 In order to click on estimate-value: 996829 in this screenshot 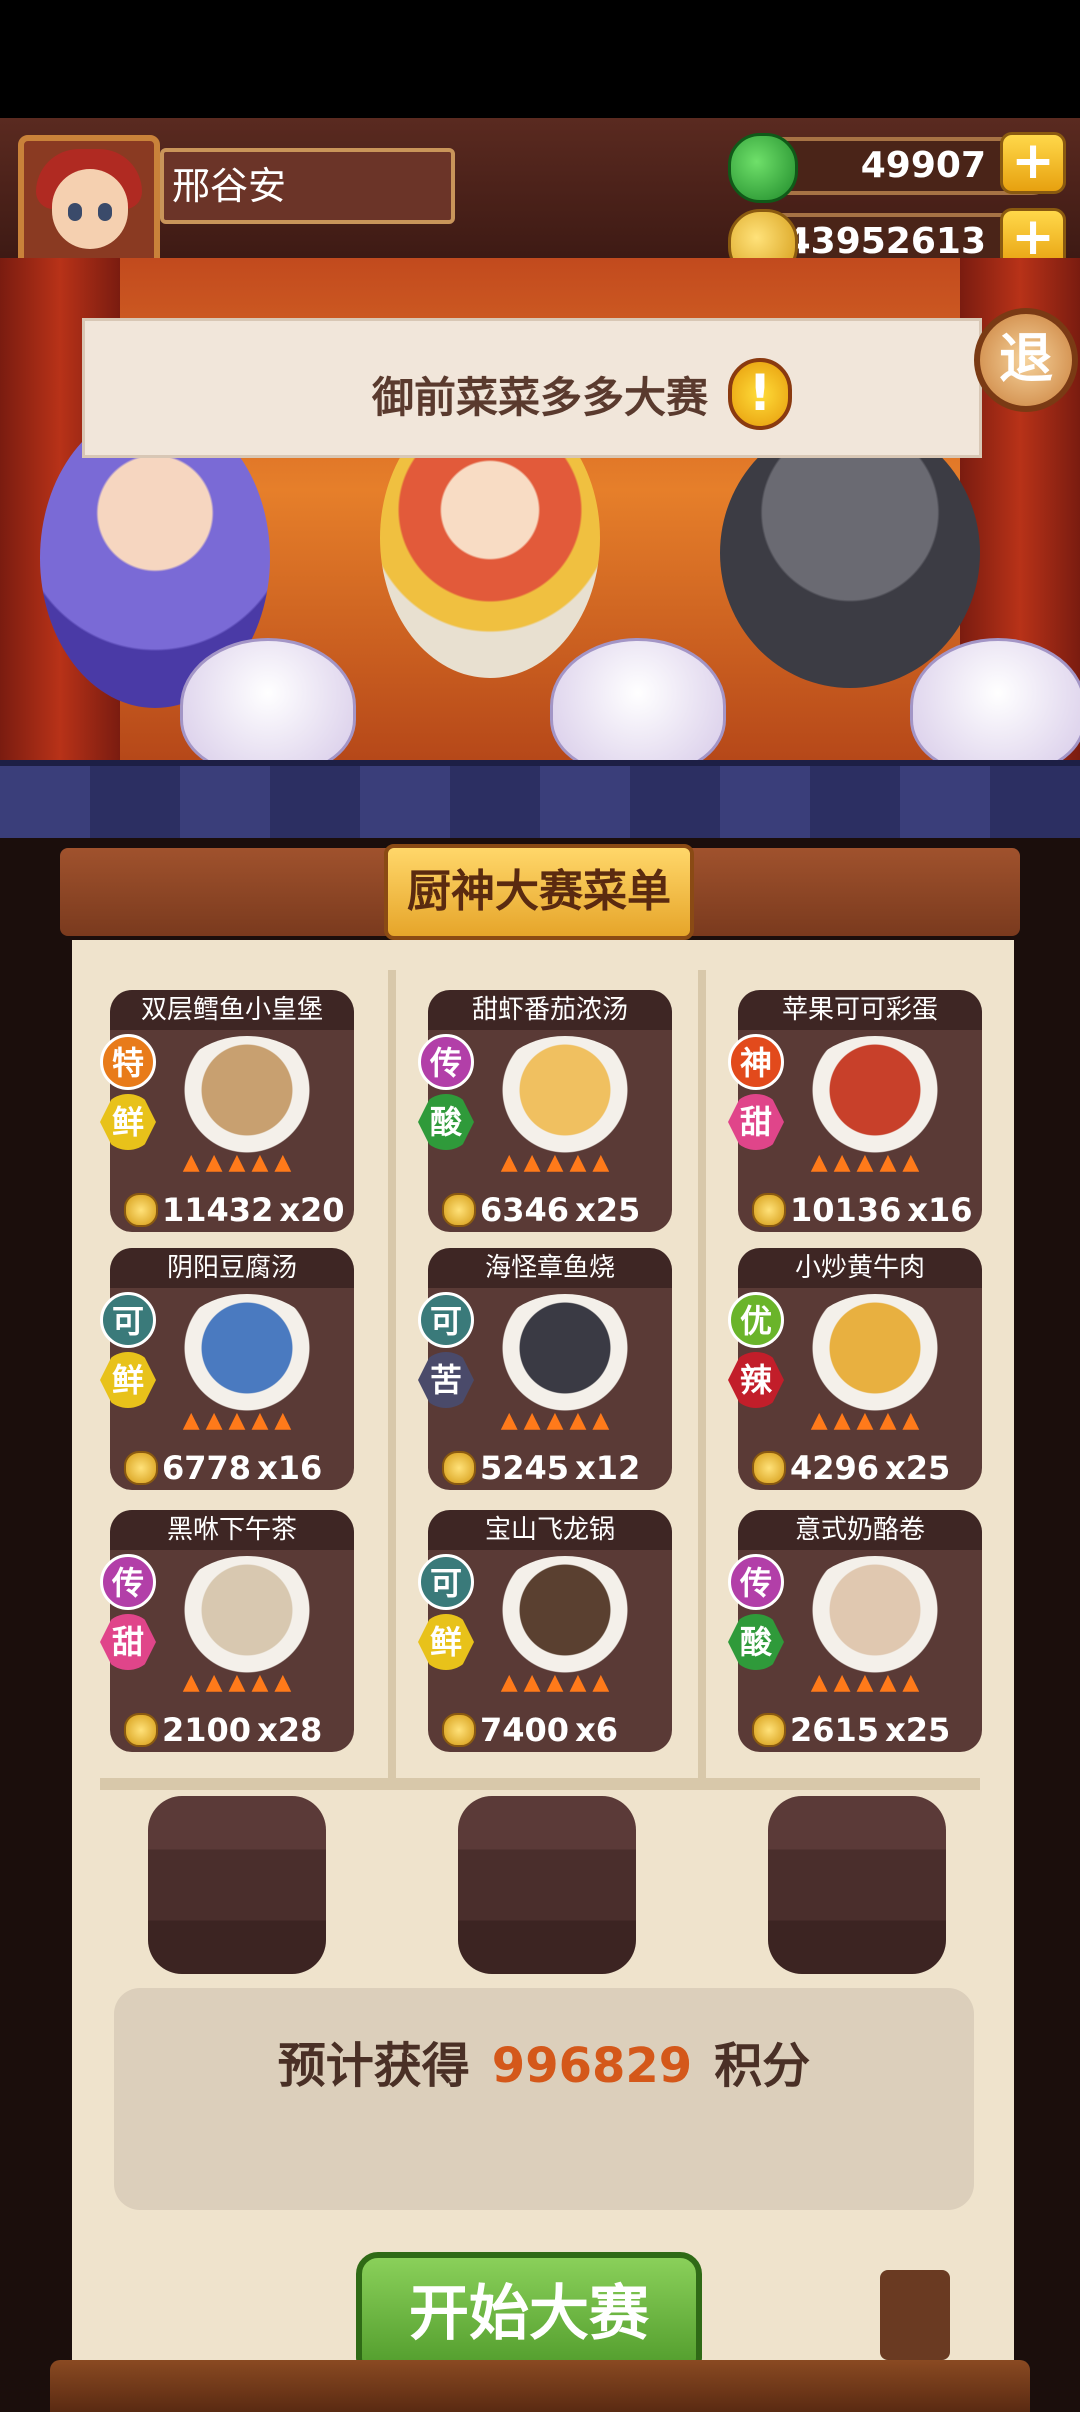, I will do `click(592, 2066)`.